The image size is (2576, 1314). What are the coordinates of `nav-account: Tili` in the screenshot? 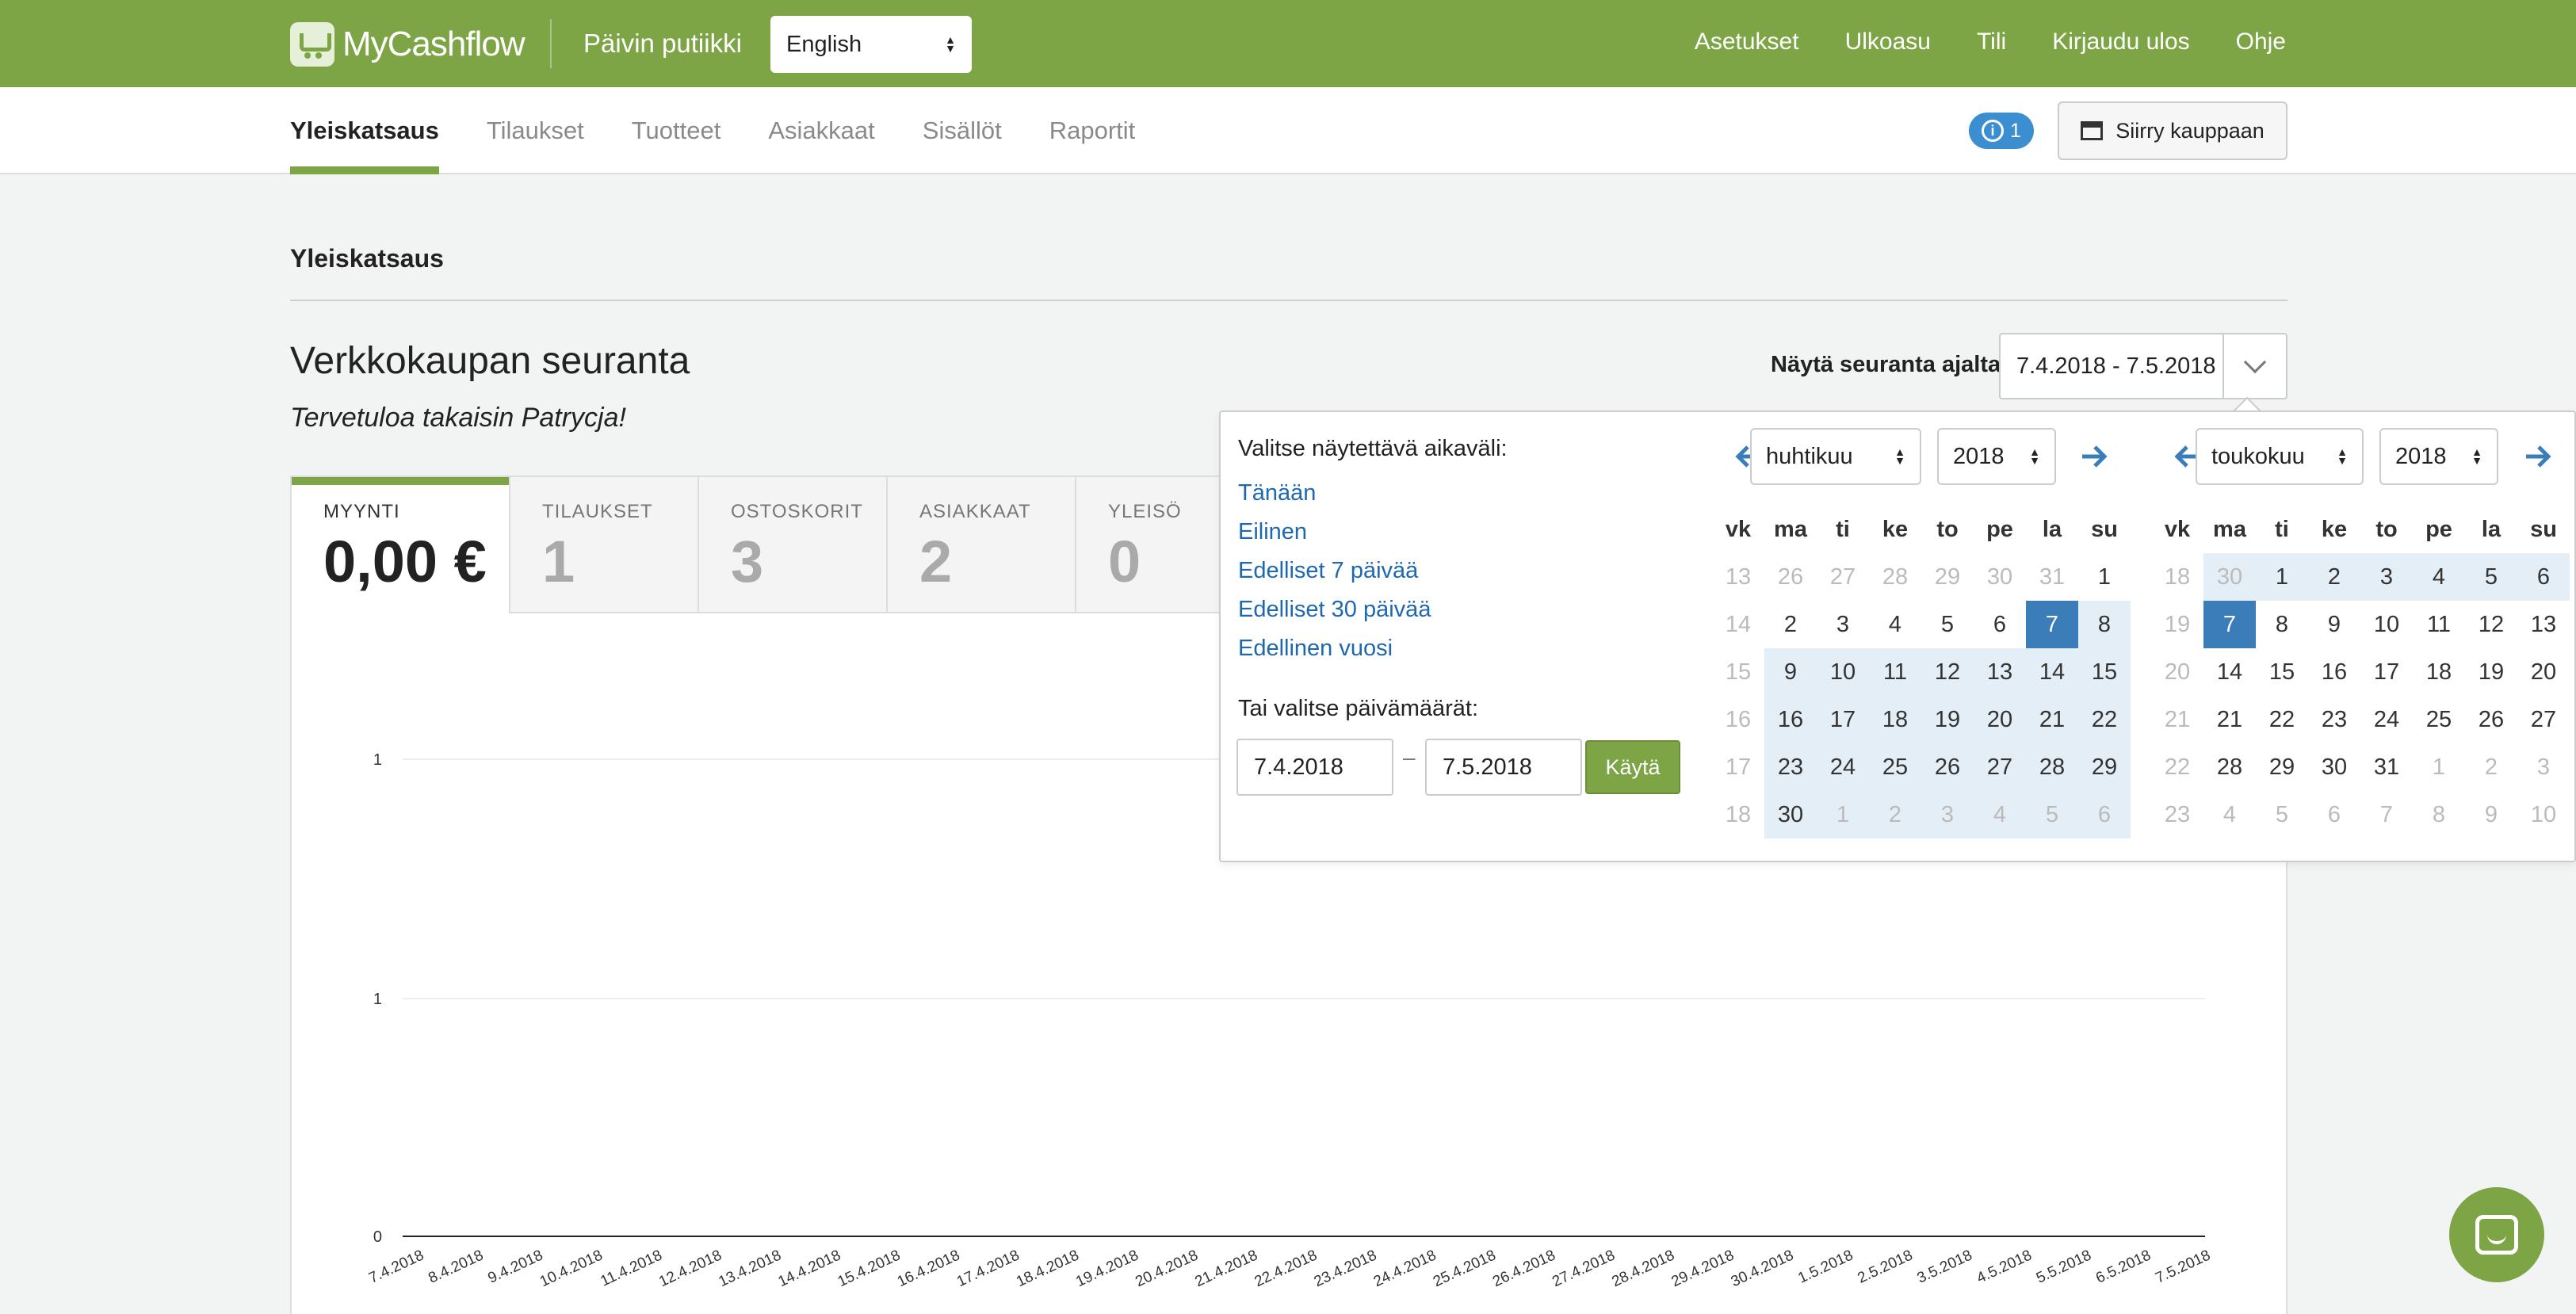 It's located at (1992, 42).